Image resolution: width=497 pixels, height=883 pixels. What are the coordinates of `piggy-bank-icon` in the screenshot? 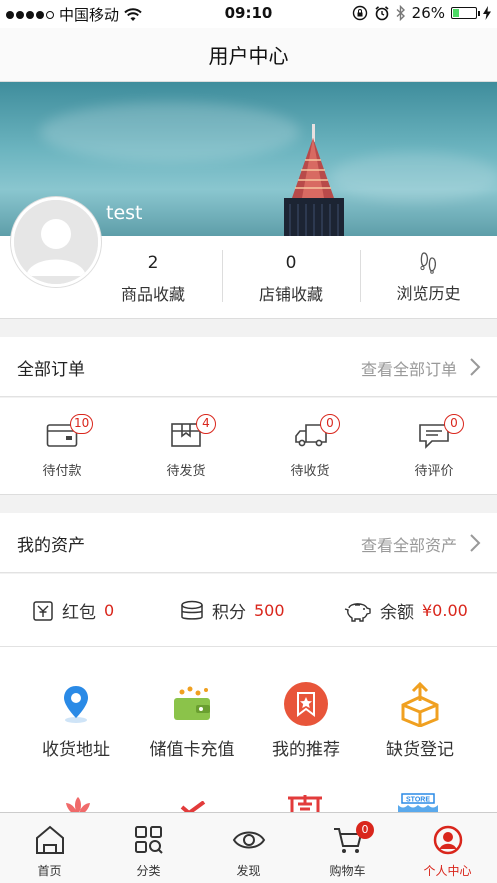 It's located at (357, 612).